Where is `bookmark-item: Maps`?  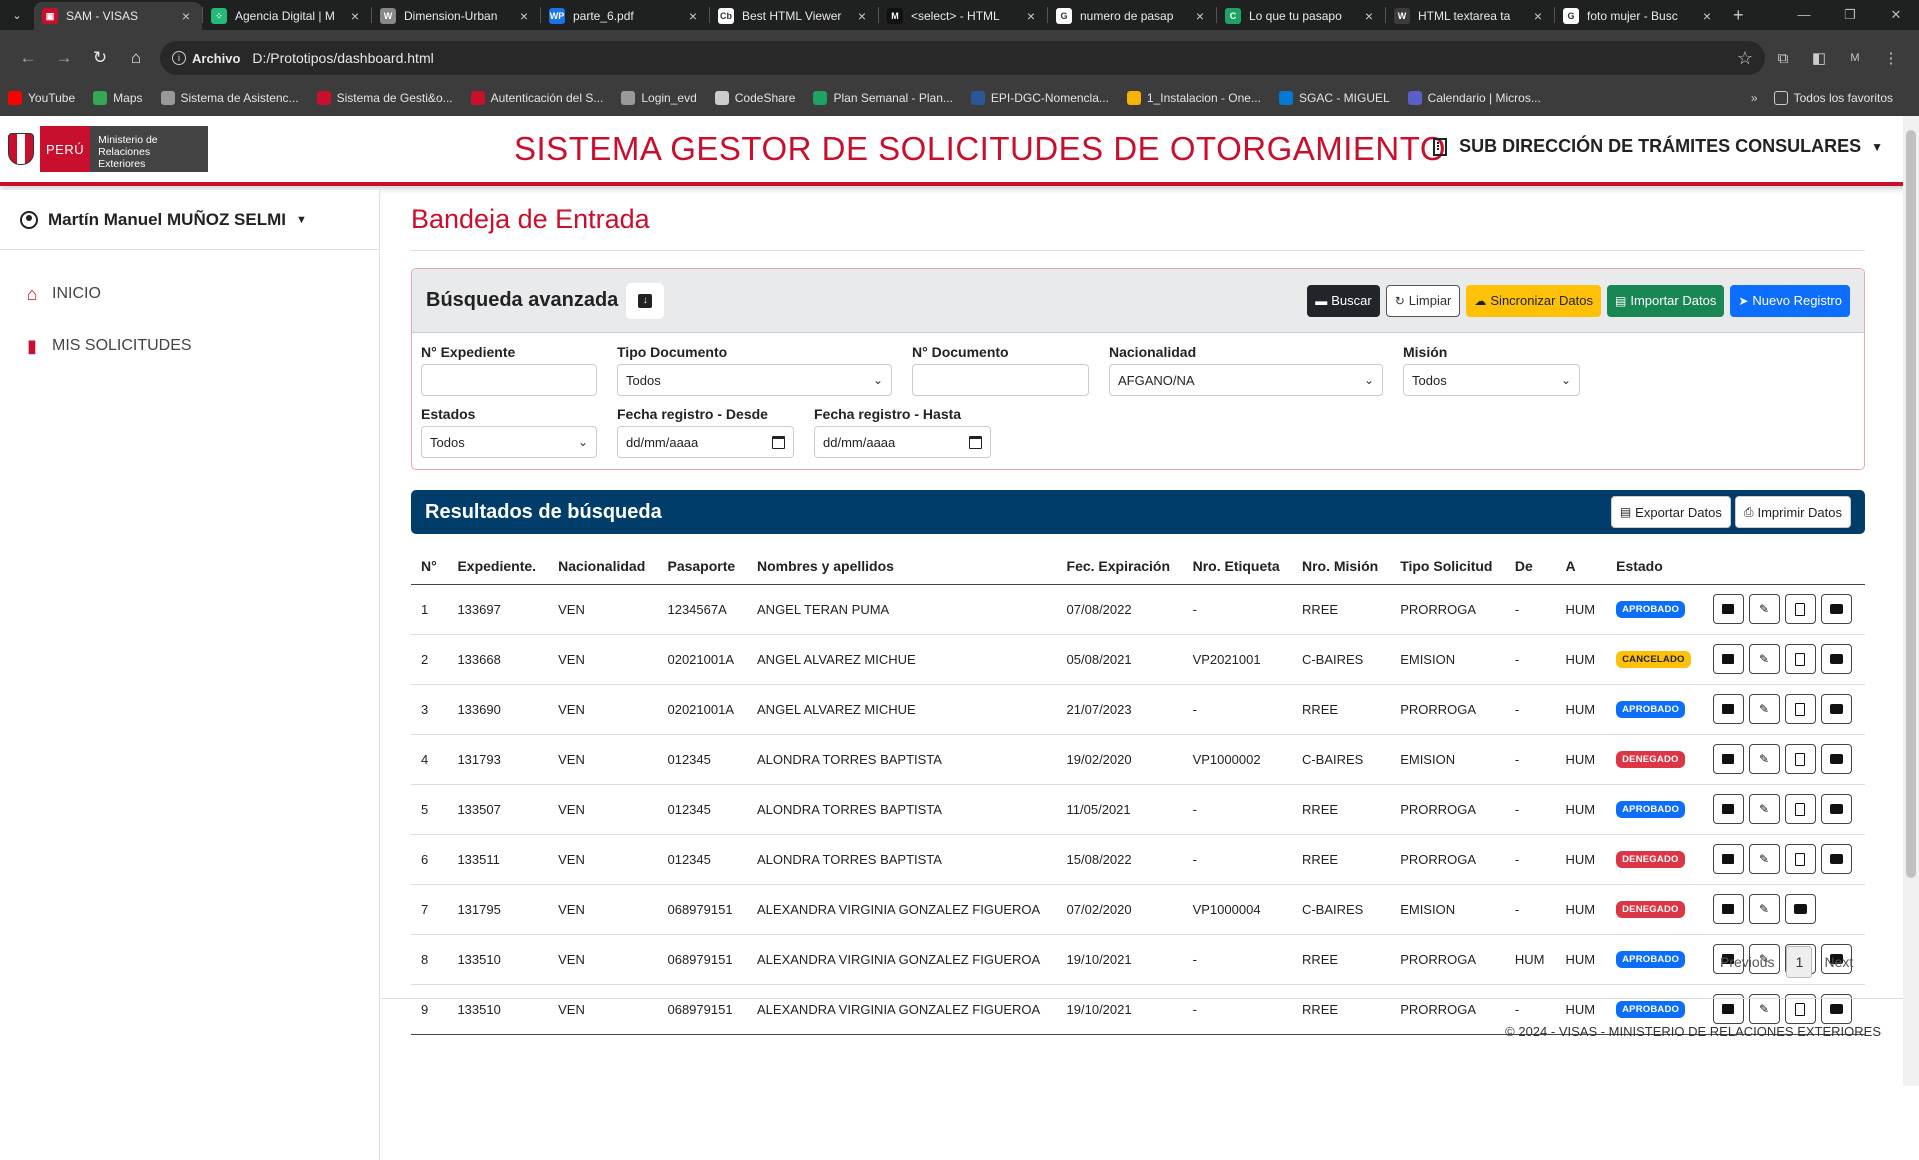 bookmark-item: Maps is located at coordinates (118, 98).